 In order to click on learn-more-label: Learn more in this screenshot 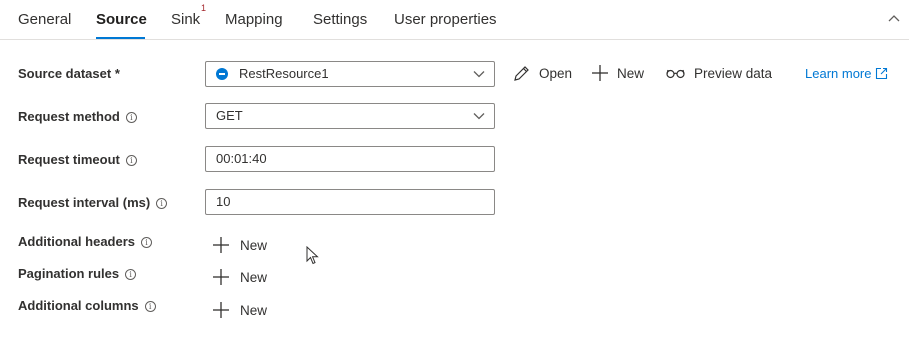, I will do `click(838, 73)`.